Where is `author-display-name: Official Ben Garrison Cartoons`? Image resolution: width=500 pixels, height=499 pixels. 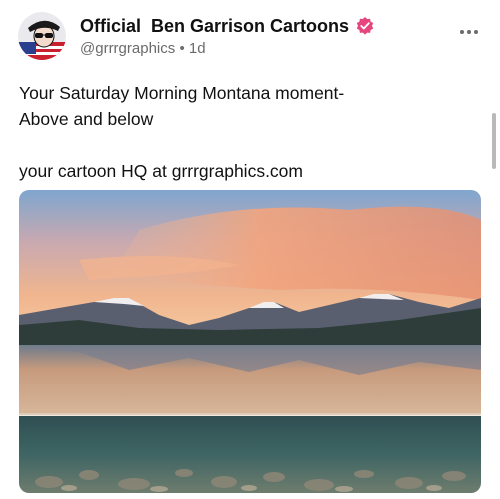
author-display-name: Official Ben Garrison Cartoons is located at coordinates (214, 26).